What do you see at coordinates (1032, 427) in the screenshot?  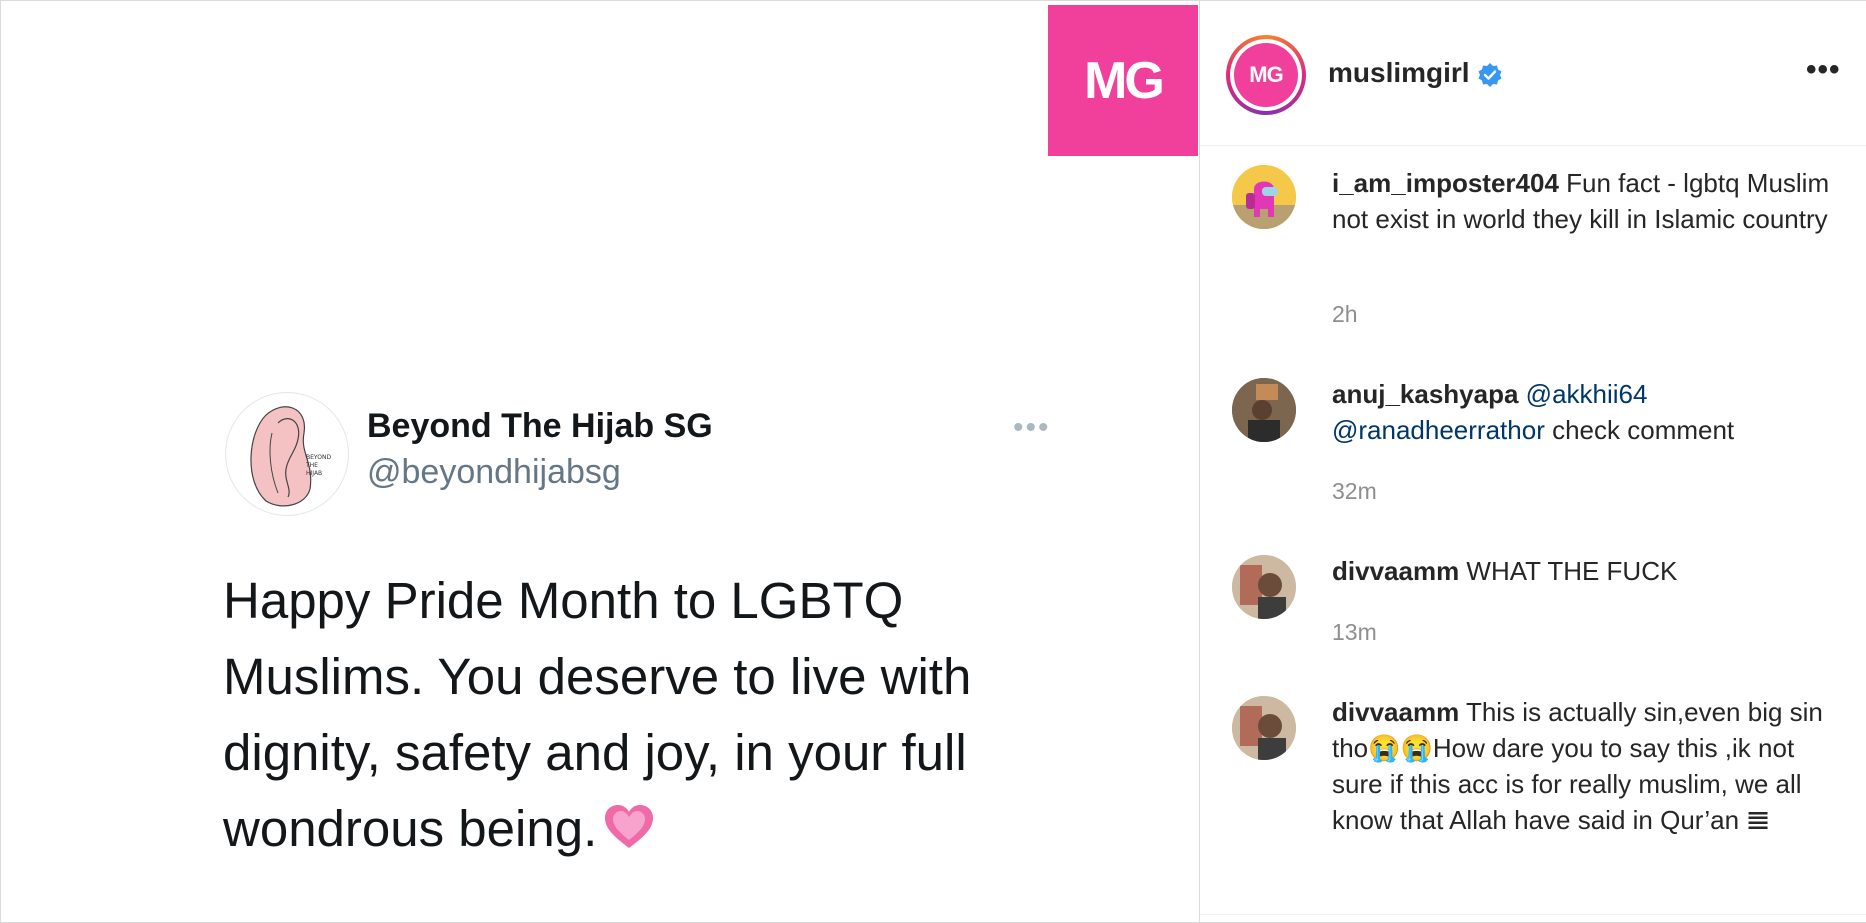 I see `tweet-more-icon: •••` at bounding box center [1032, 427].